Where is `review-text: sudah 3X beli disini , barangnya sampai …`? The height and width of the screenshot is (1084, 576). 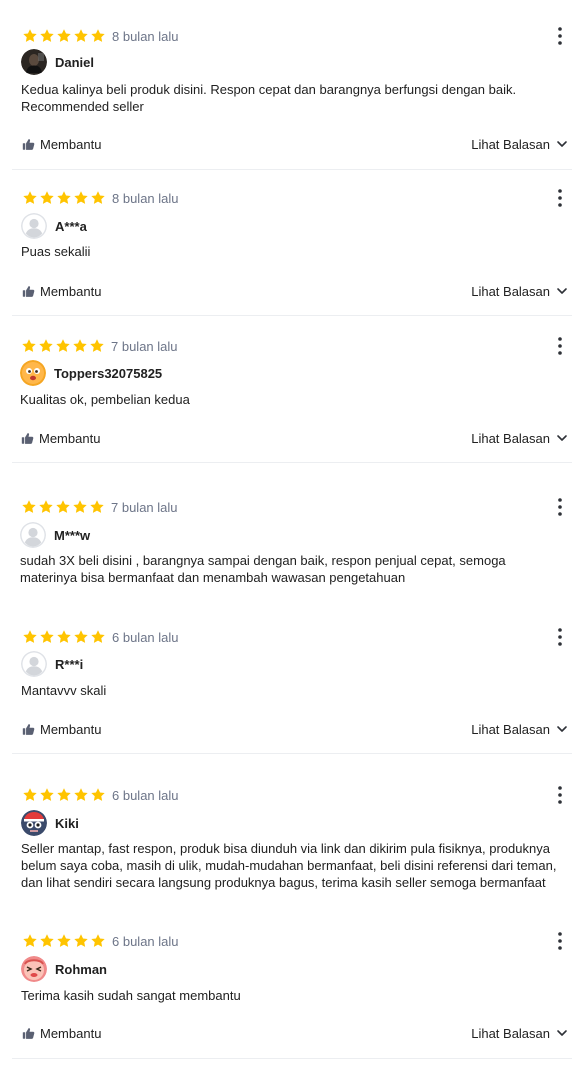 review-text: sudah 3X beli disini , barangnya sampai … is located at coordinates (263, 569).